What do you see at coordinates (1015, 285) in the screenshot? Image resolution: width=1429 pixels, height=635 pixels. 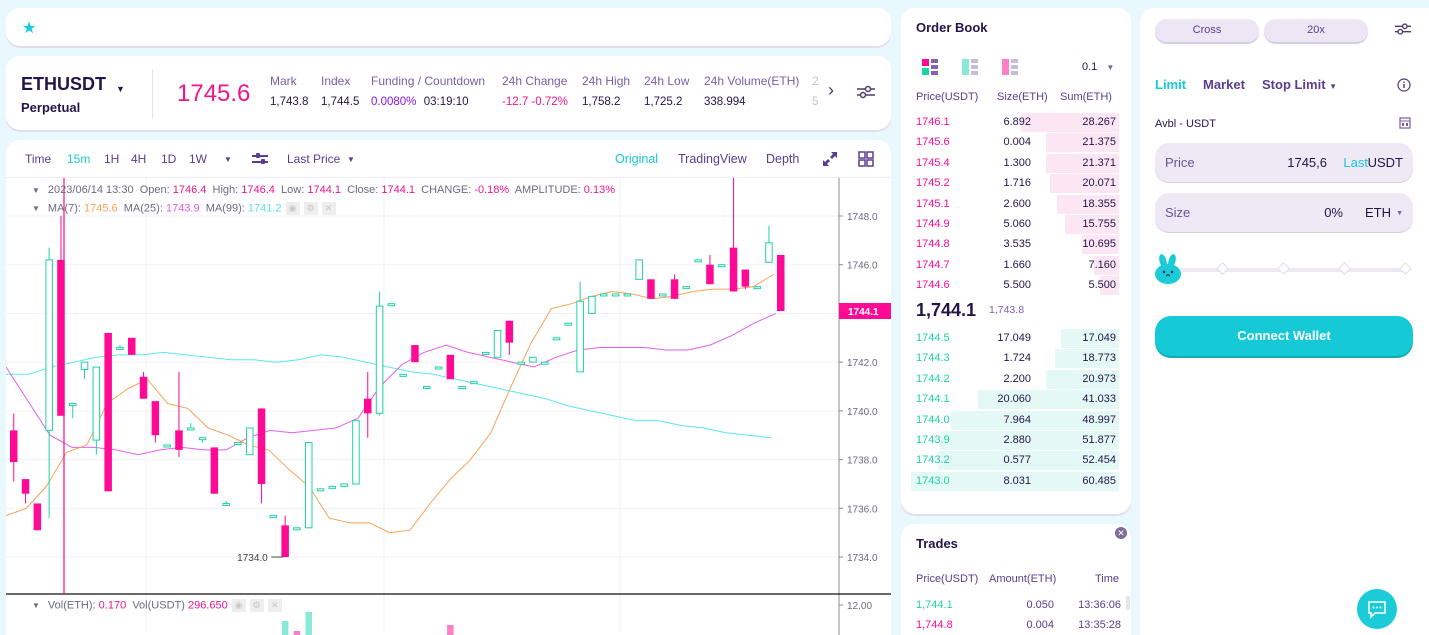 I see `orderbook-row: 1744.6 5.500 5.500` at bounding box center [1015, 285].